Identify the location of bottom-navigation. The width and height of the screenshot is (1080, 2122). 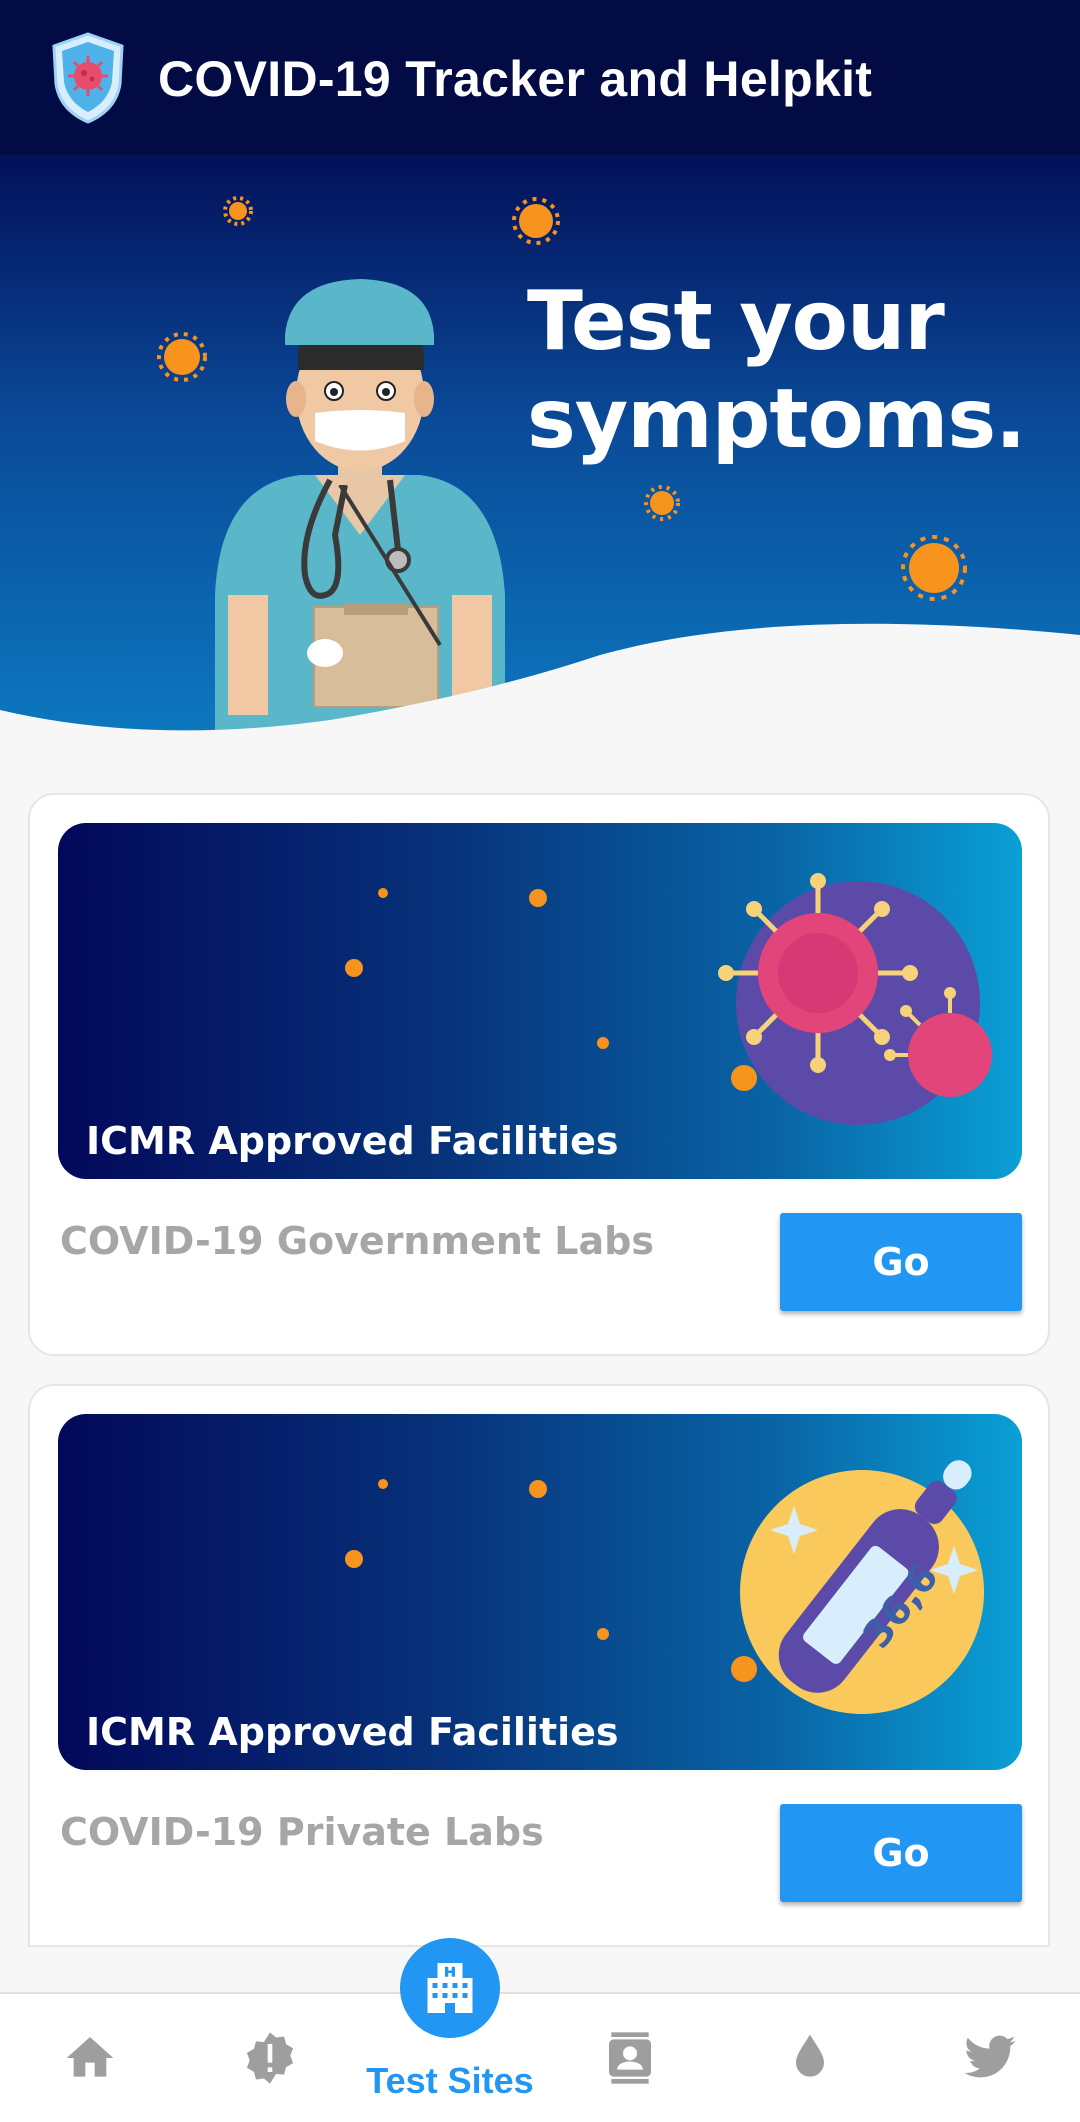
(540, 2057).